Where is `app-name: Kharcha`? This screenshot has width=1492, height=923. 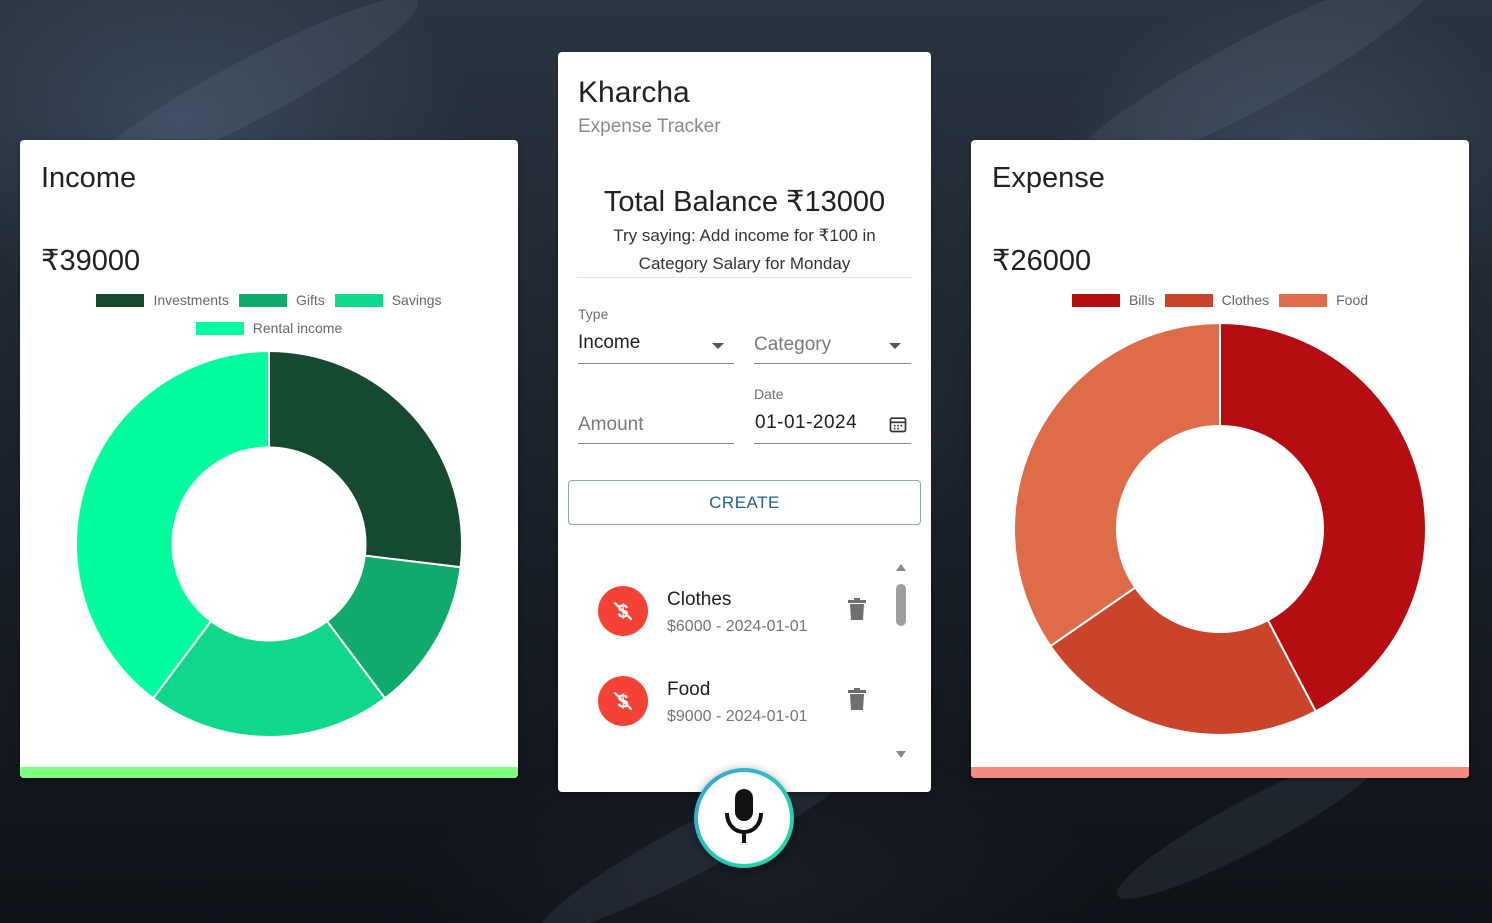 app-name: Kharcha is located at coordinates (634, 92).